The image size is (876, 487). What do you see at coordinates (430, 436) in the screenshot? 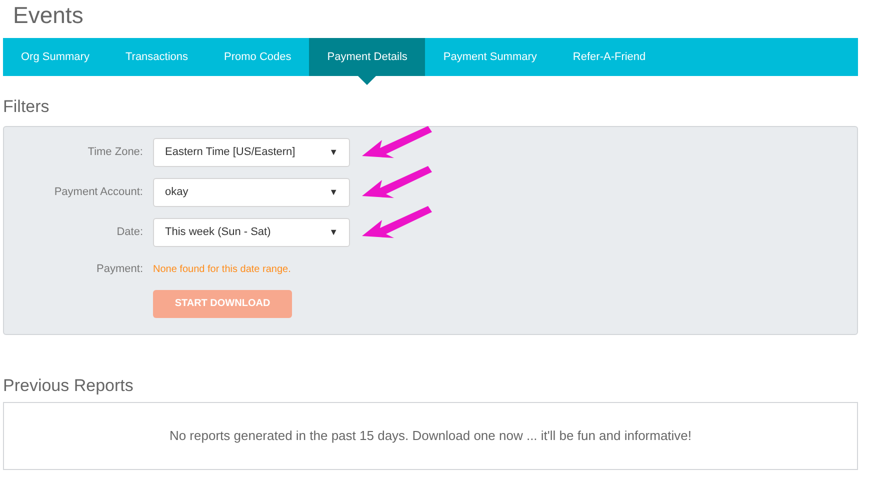
I see `empty-message: No reports generated in the past 15 days. Download one now ... it'll be fun and informative!` at bounding box center [430, 436].